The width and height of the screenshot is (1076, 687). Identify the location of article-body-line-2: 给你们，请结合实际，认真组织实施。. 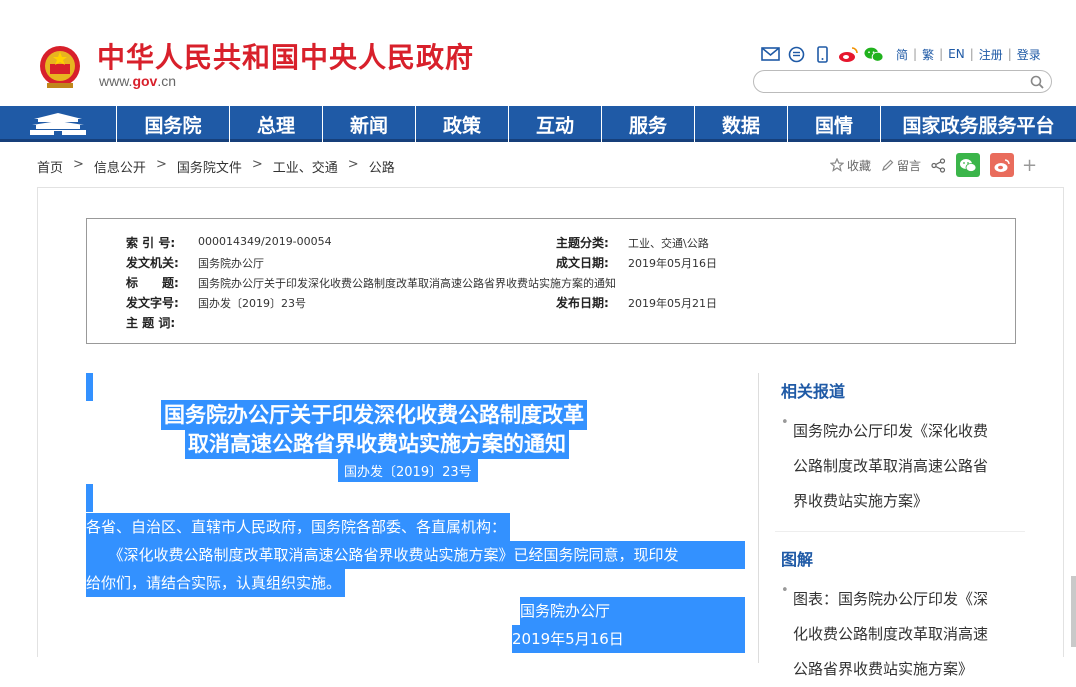
(216, 583).